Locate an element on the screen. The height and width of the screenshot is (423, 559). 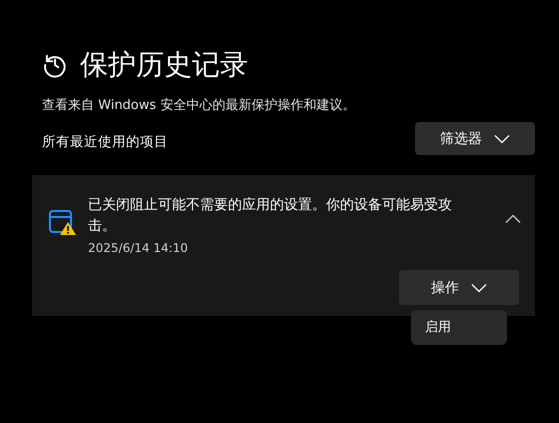
actions-button: 操作 is located at coordinates (459, 287).